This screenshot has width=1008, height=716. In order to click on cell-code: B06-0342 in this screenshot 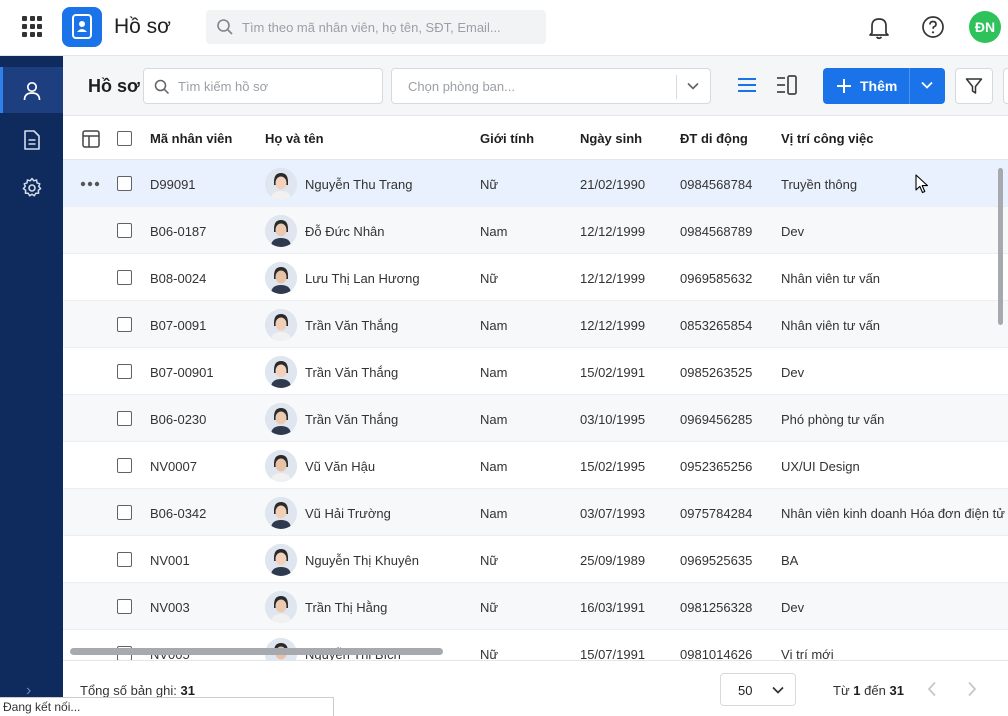, I will do `click(178, 513)`.